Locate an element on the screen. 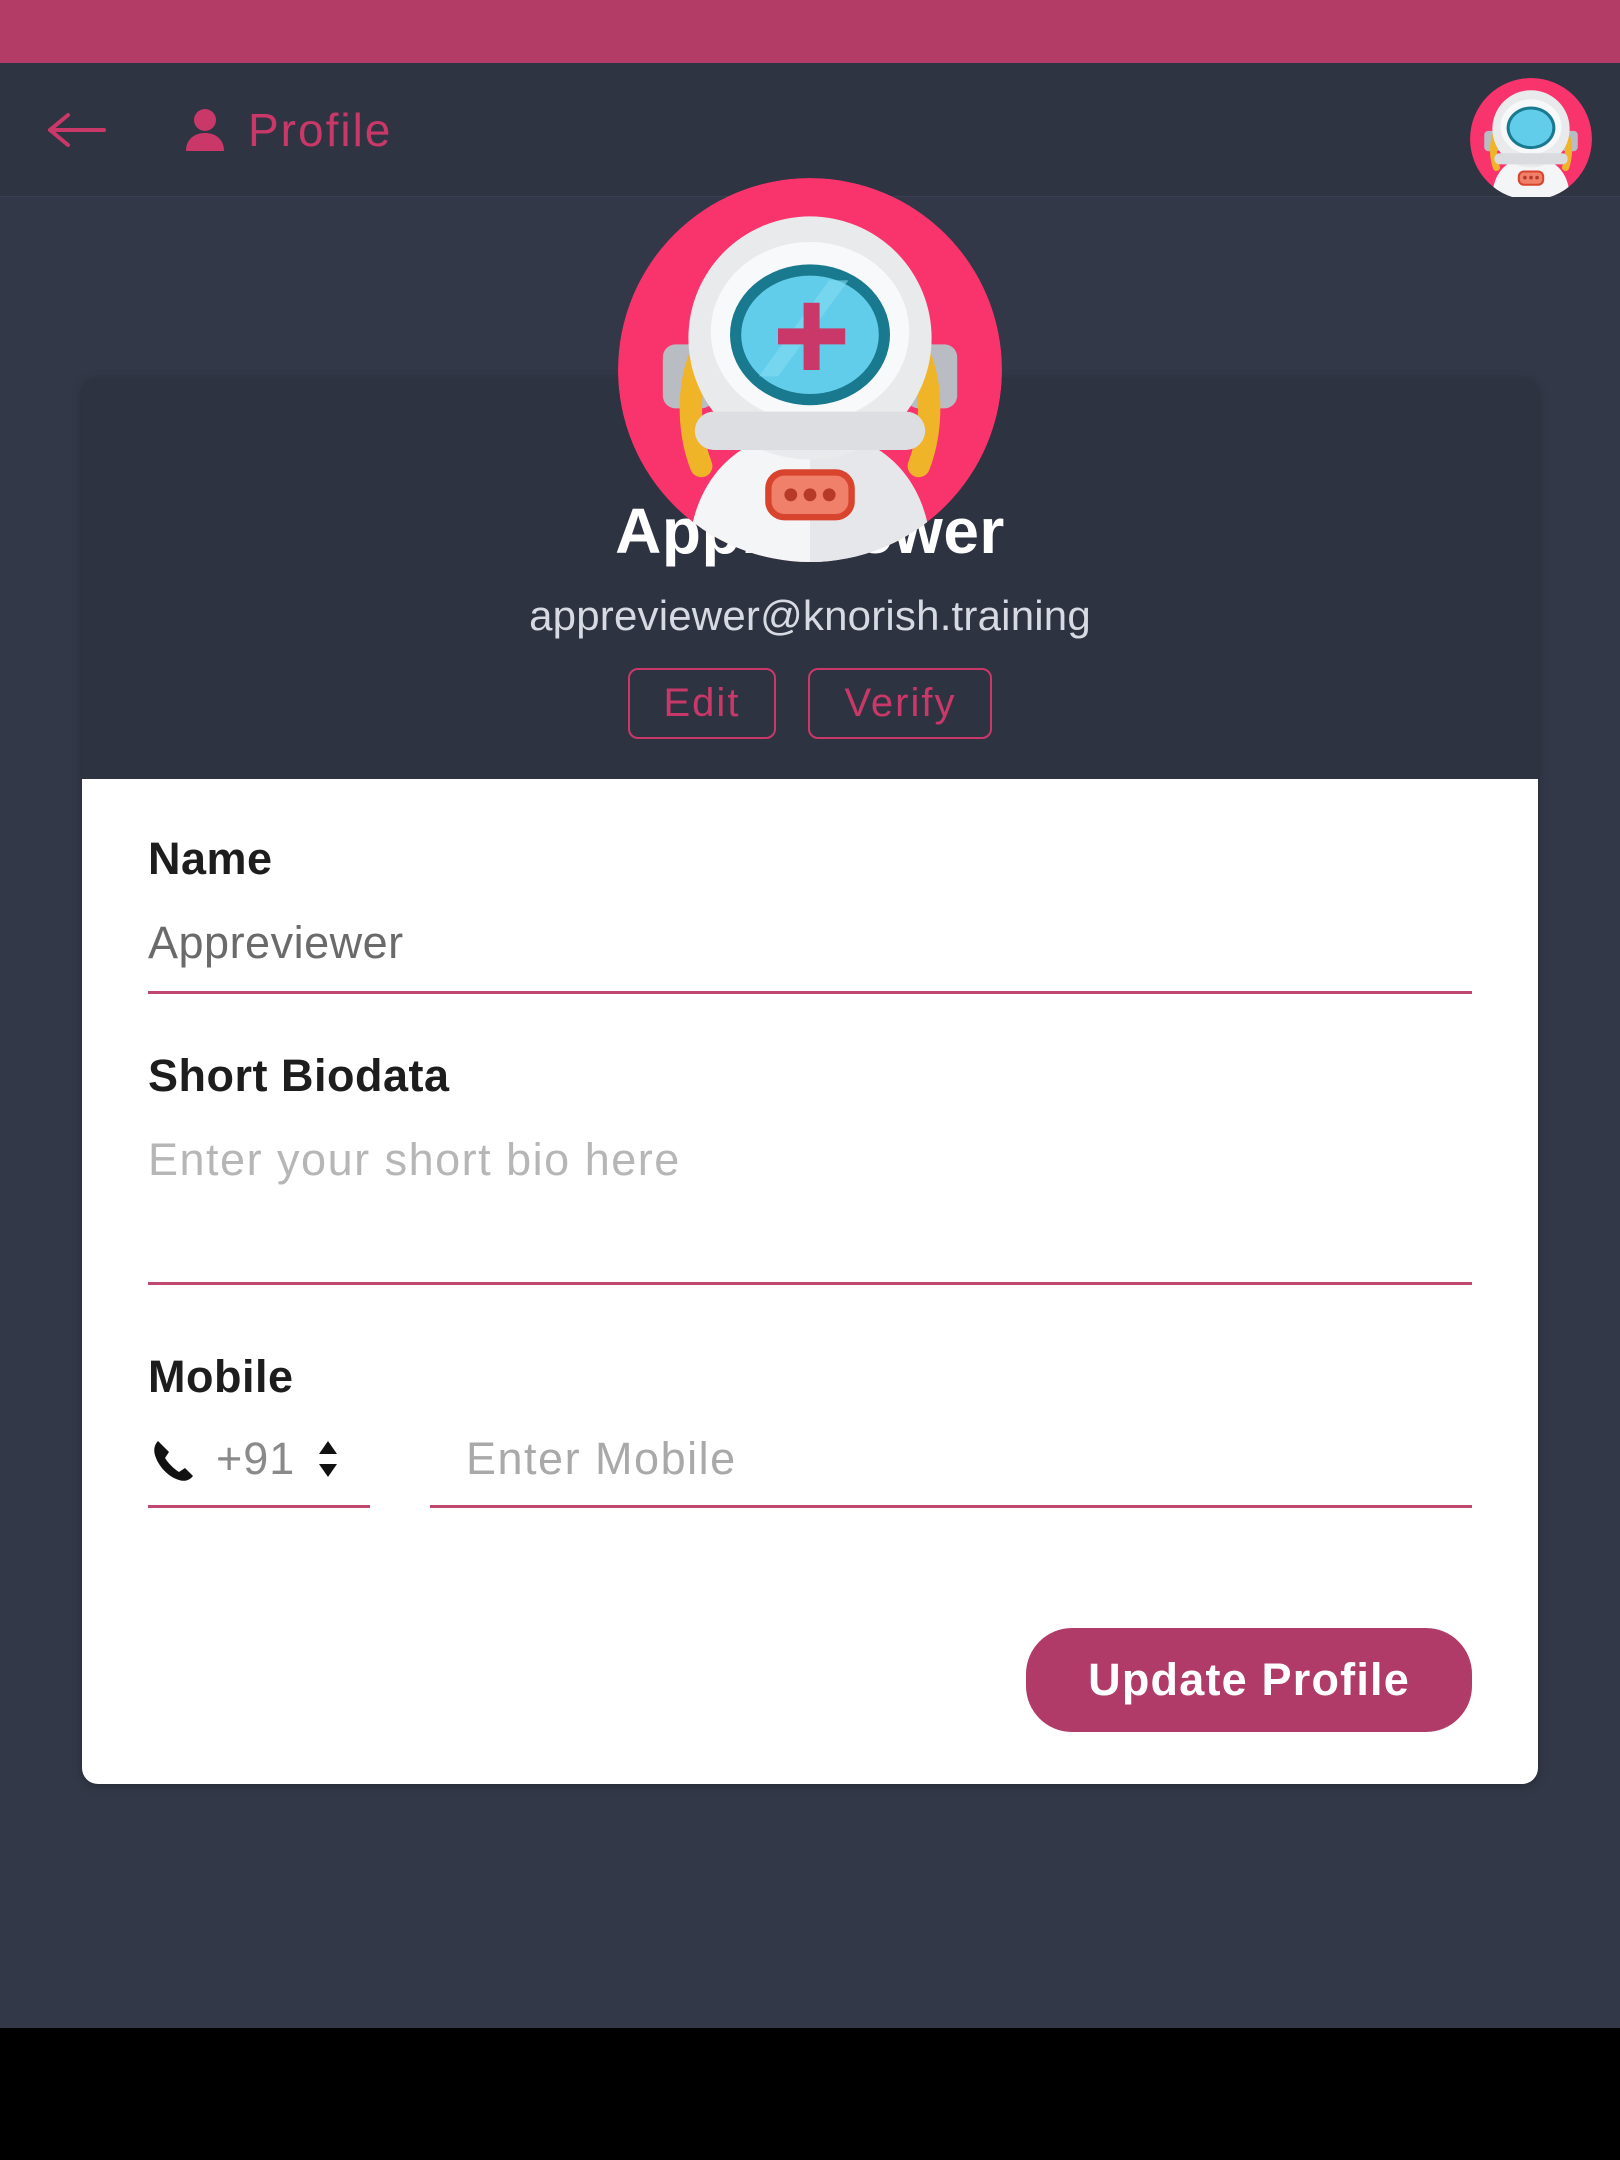 The width and height of the screenshot is (1620, 2160). bio-underline is located at coordinates (810, 1284).